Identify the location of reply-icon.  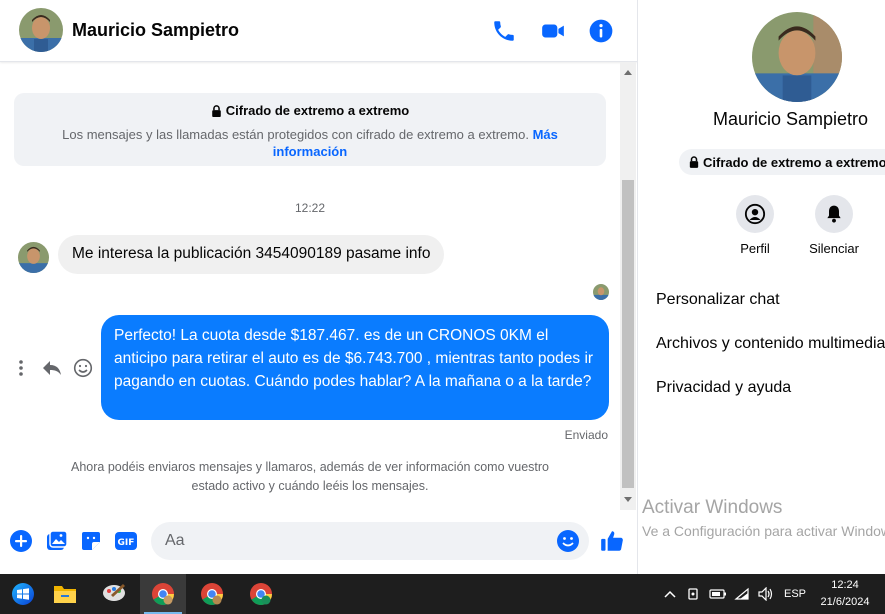
(52, 368).